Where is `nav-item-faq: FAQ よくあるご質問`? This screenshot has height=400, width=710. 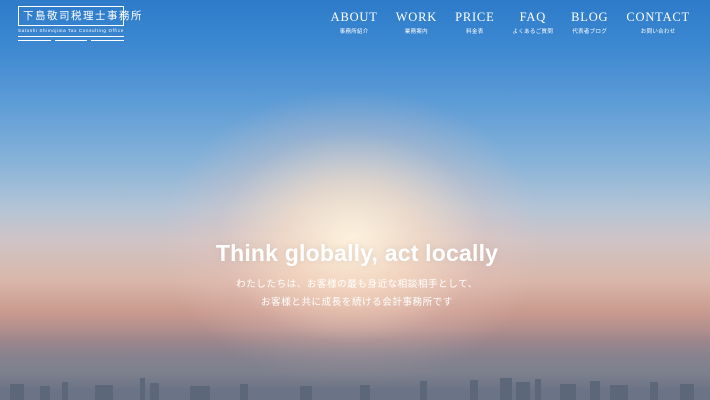
nav-item-faq: FAQ よくあるご質問 is located at coordinates (533, 22).